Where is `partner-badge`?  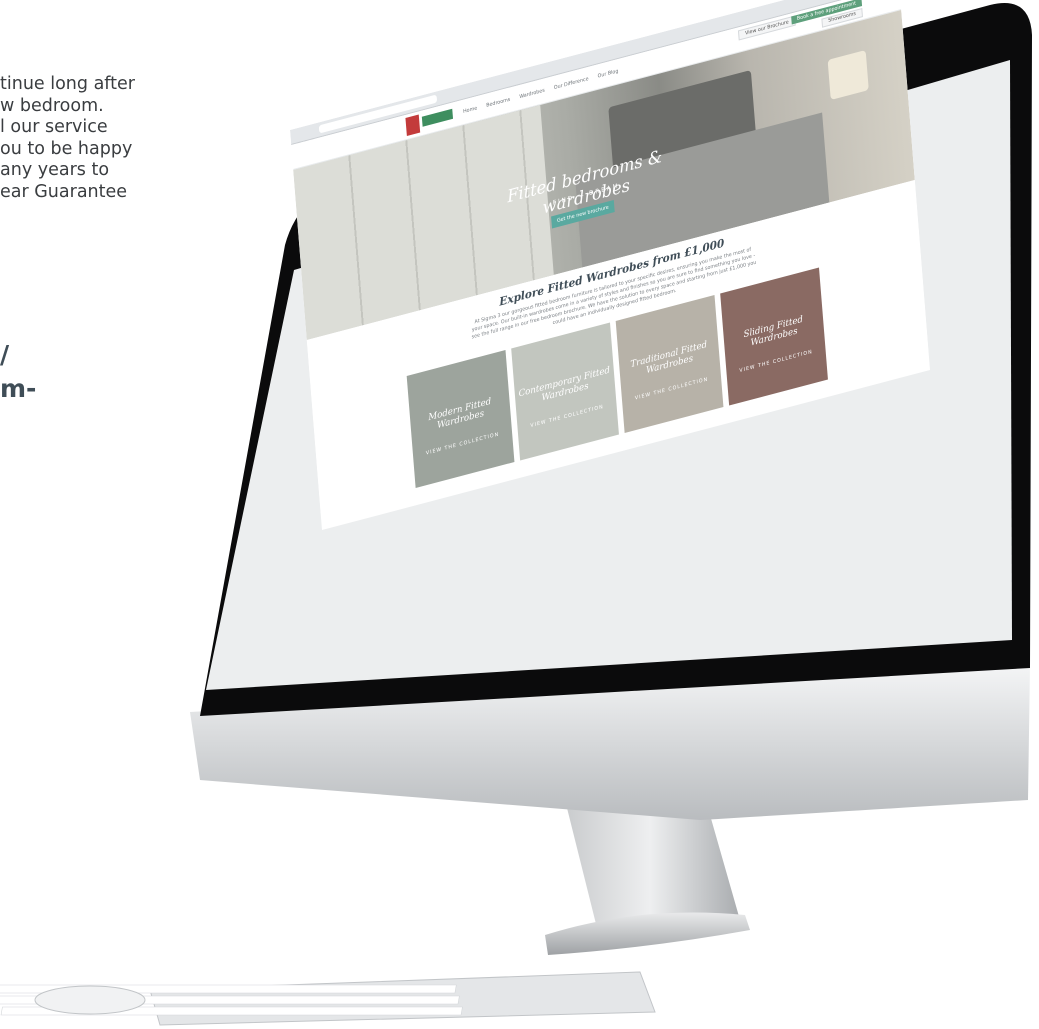 partner-badge is located at coordinates (437, 117).